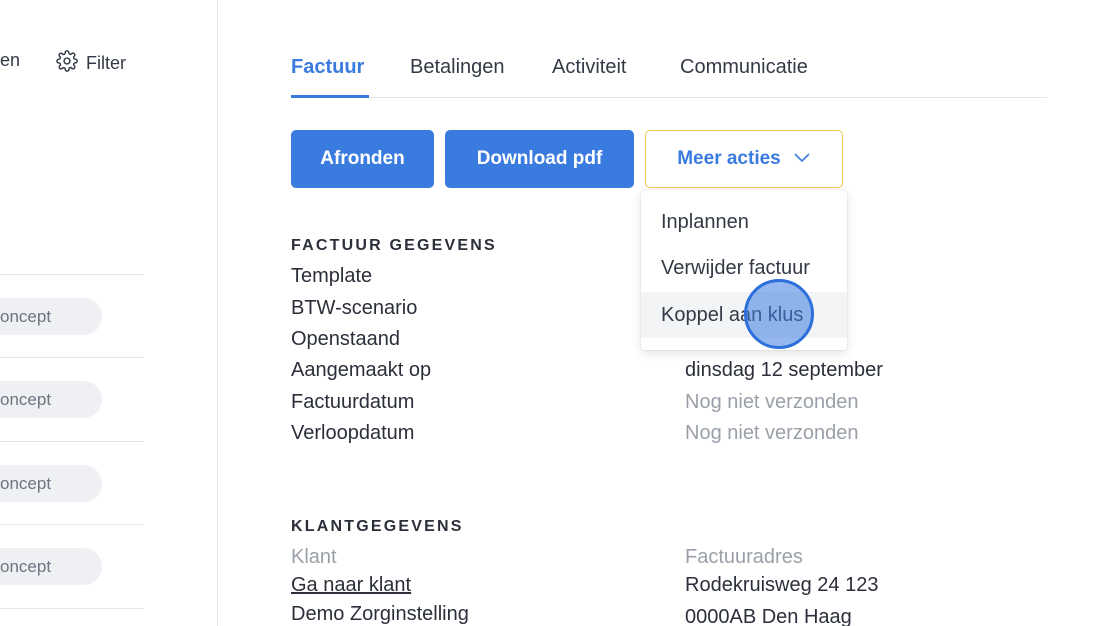  Describe the element at coordinates (784, 370) in the screenshot. I see `detail-value-created: dinsdag 12 september` at that location.